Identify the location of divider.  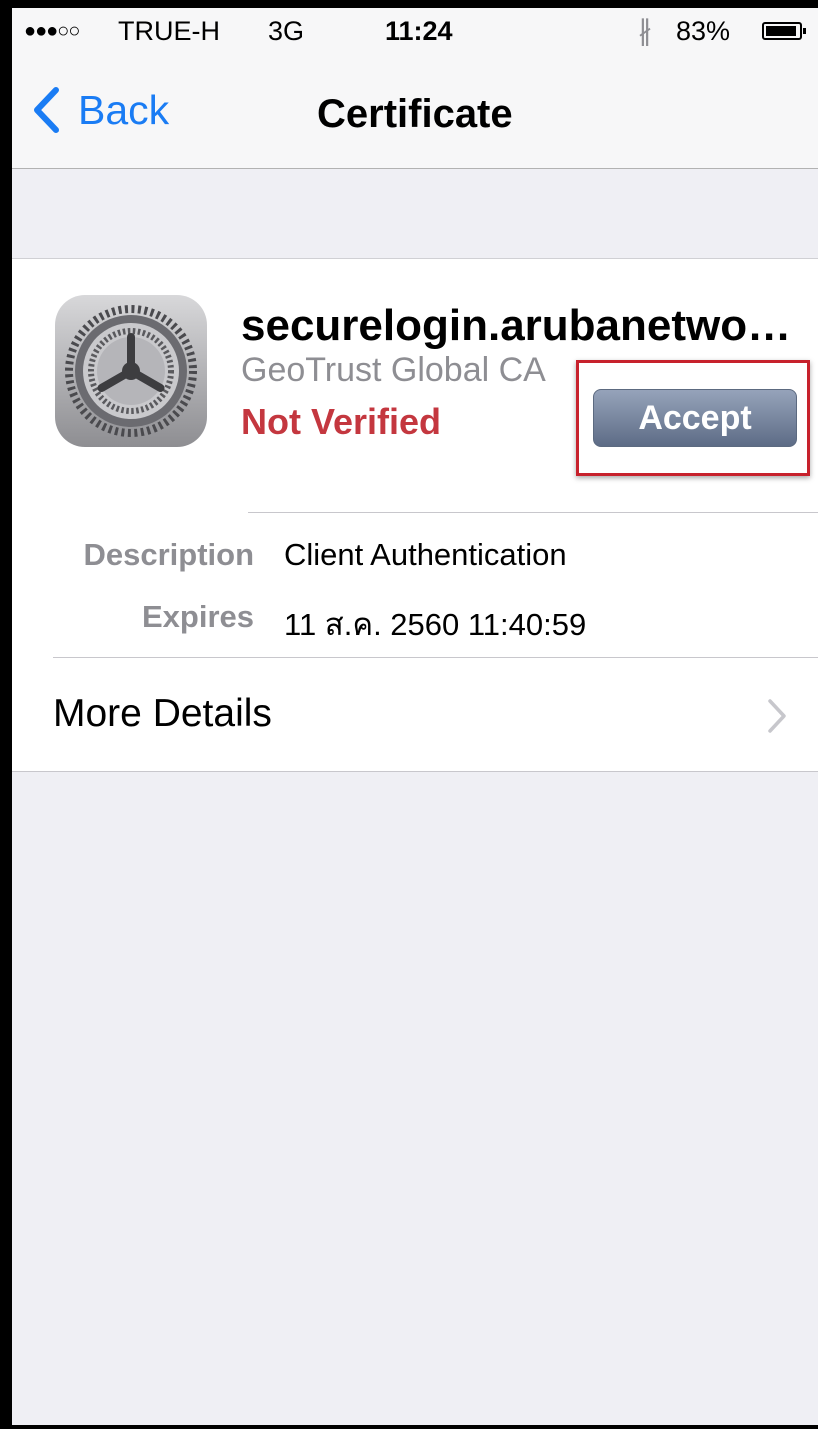
(533, 512).